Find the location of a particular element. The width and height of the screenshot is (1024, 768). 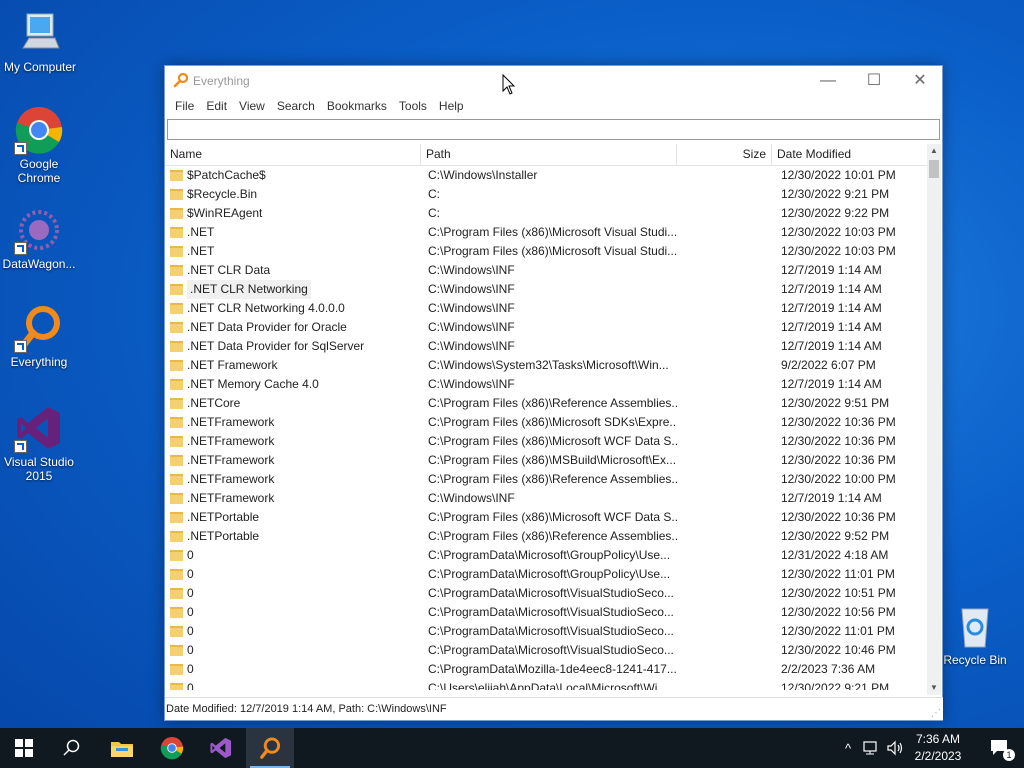

window-title: Everything is located at coordinates (221, 81).